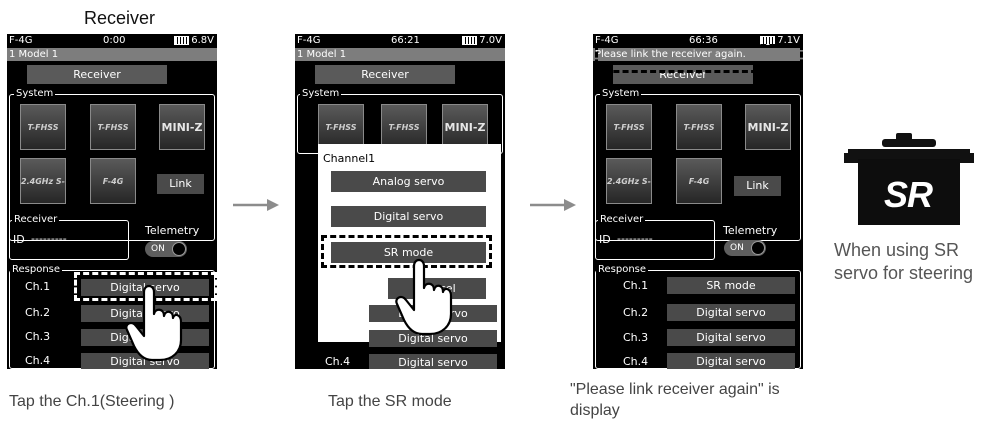  I want to click on popup-title: Channel1, so click(349, 158).